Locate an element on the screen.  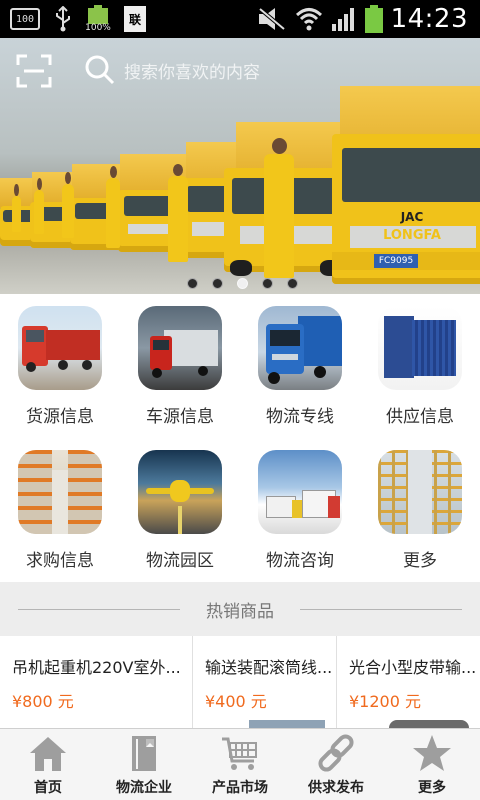
search-icon is located at coordinates (100, 70).